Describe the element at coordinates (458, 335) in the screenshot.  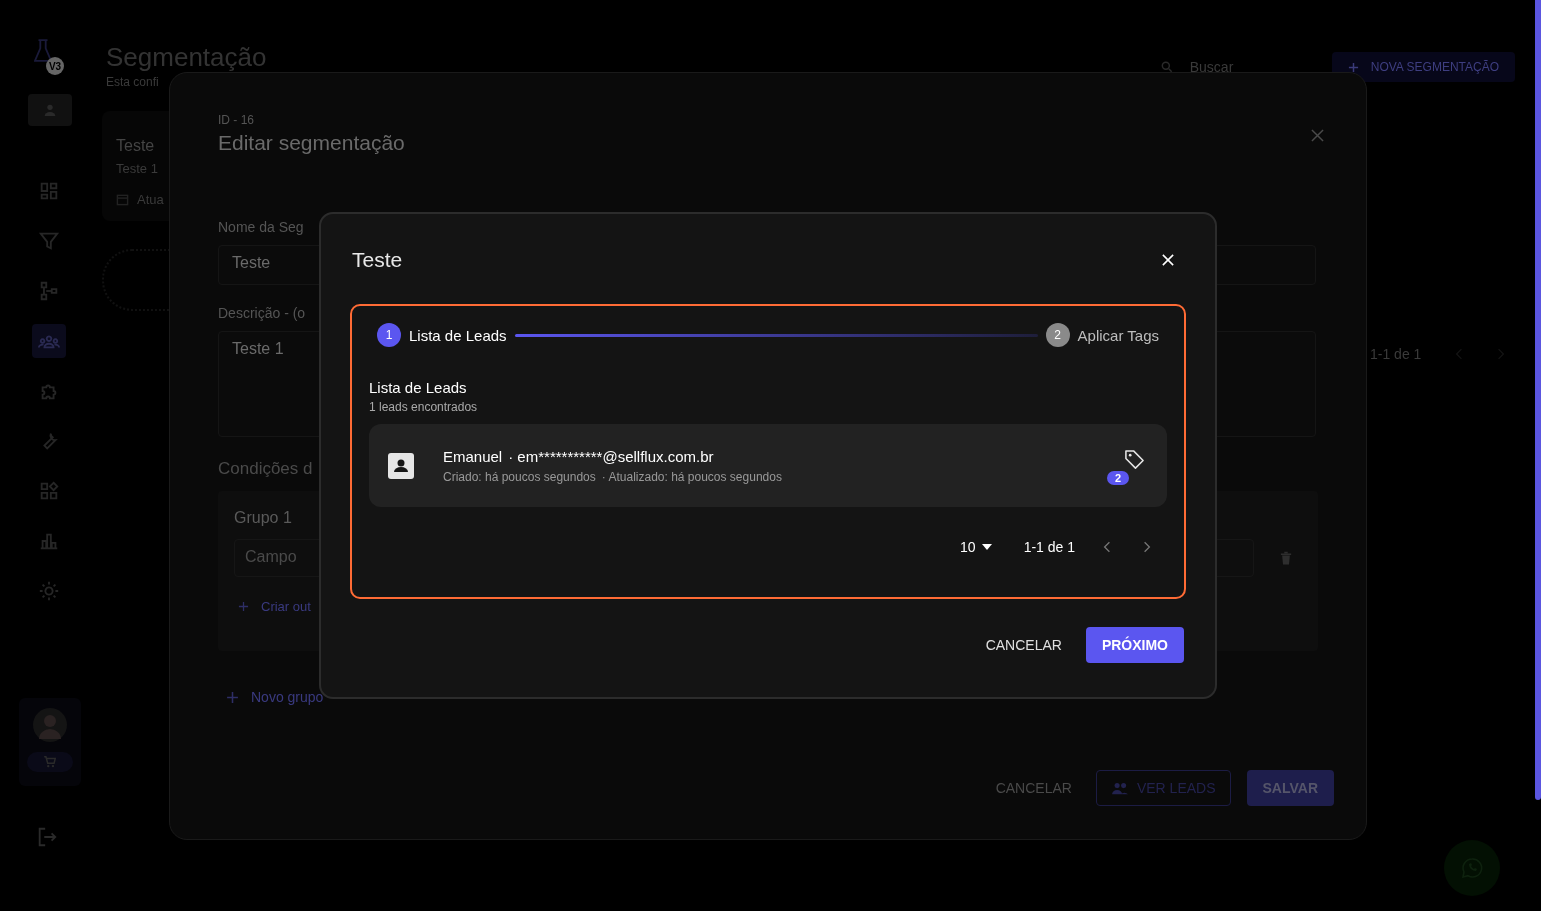
I see `step-label: Lista de Leads` at that location.